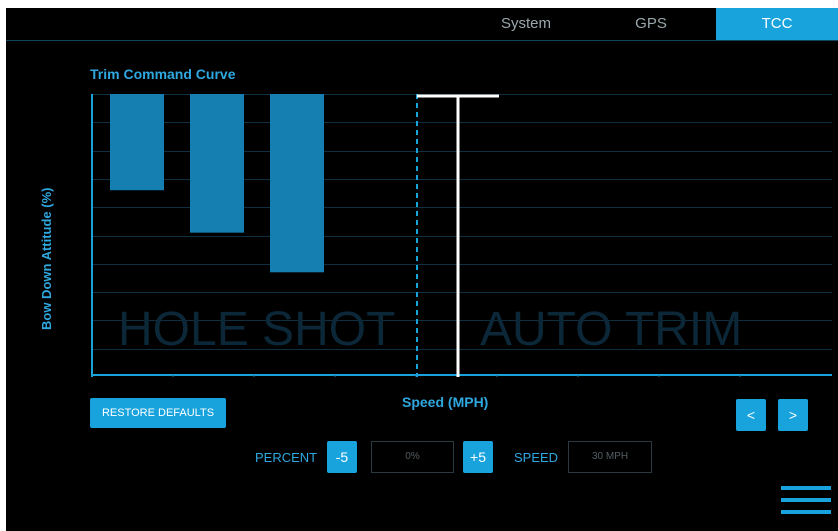  Describe the element at coordinates (651, 24) in the screenshot. I see `tab-gps: GPS` at that location.